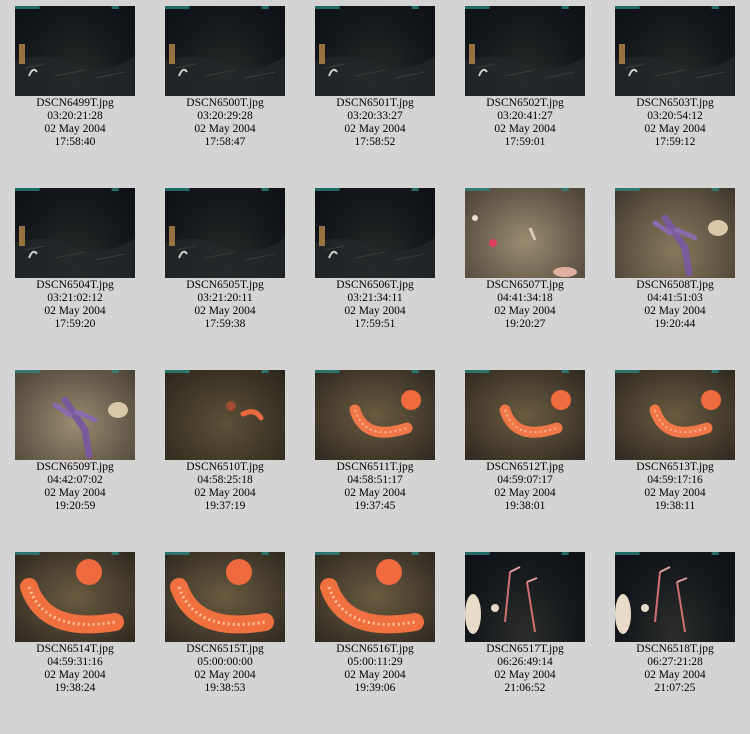  I want to click on time-label: 19:20:44, so click(675, 324).